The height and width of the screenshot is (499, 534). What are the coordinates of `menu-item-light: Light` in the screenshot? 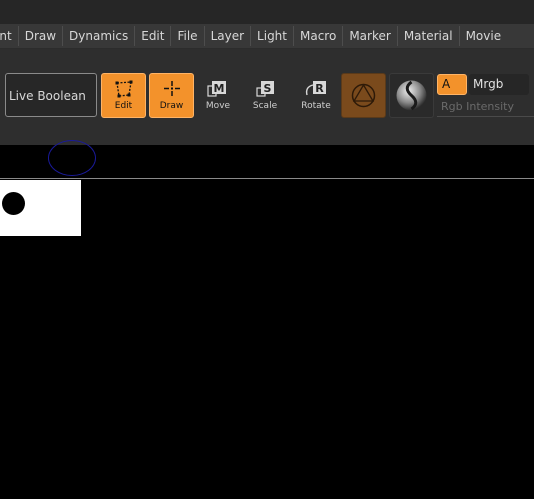 It's located at (272, 36).